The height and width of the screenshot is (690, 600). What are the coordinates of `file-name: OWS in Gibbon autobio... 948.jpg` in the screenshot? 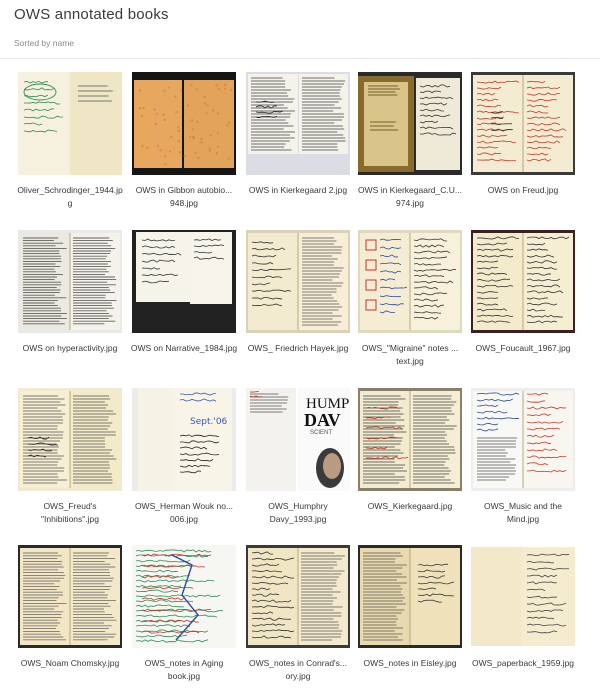 It's located at (184, 197).